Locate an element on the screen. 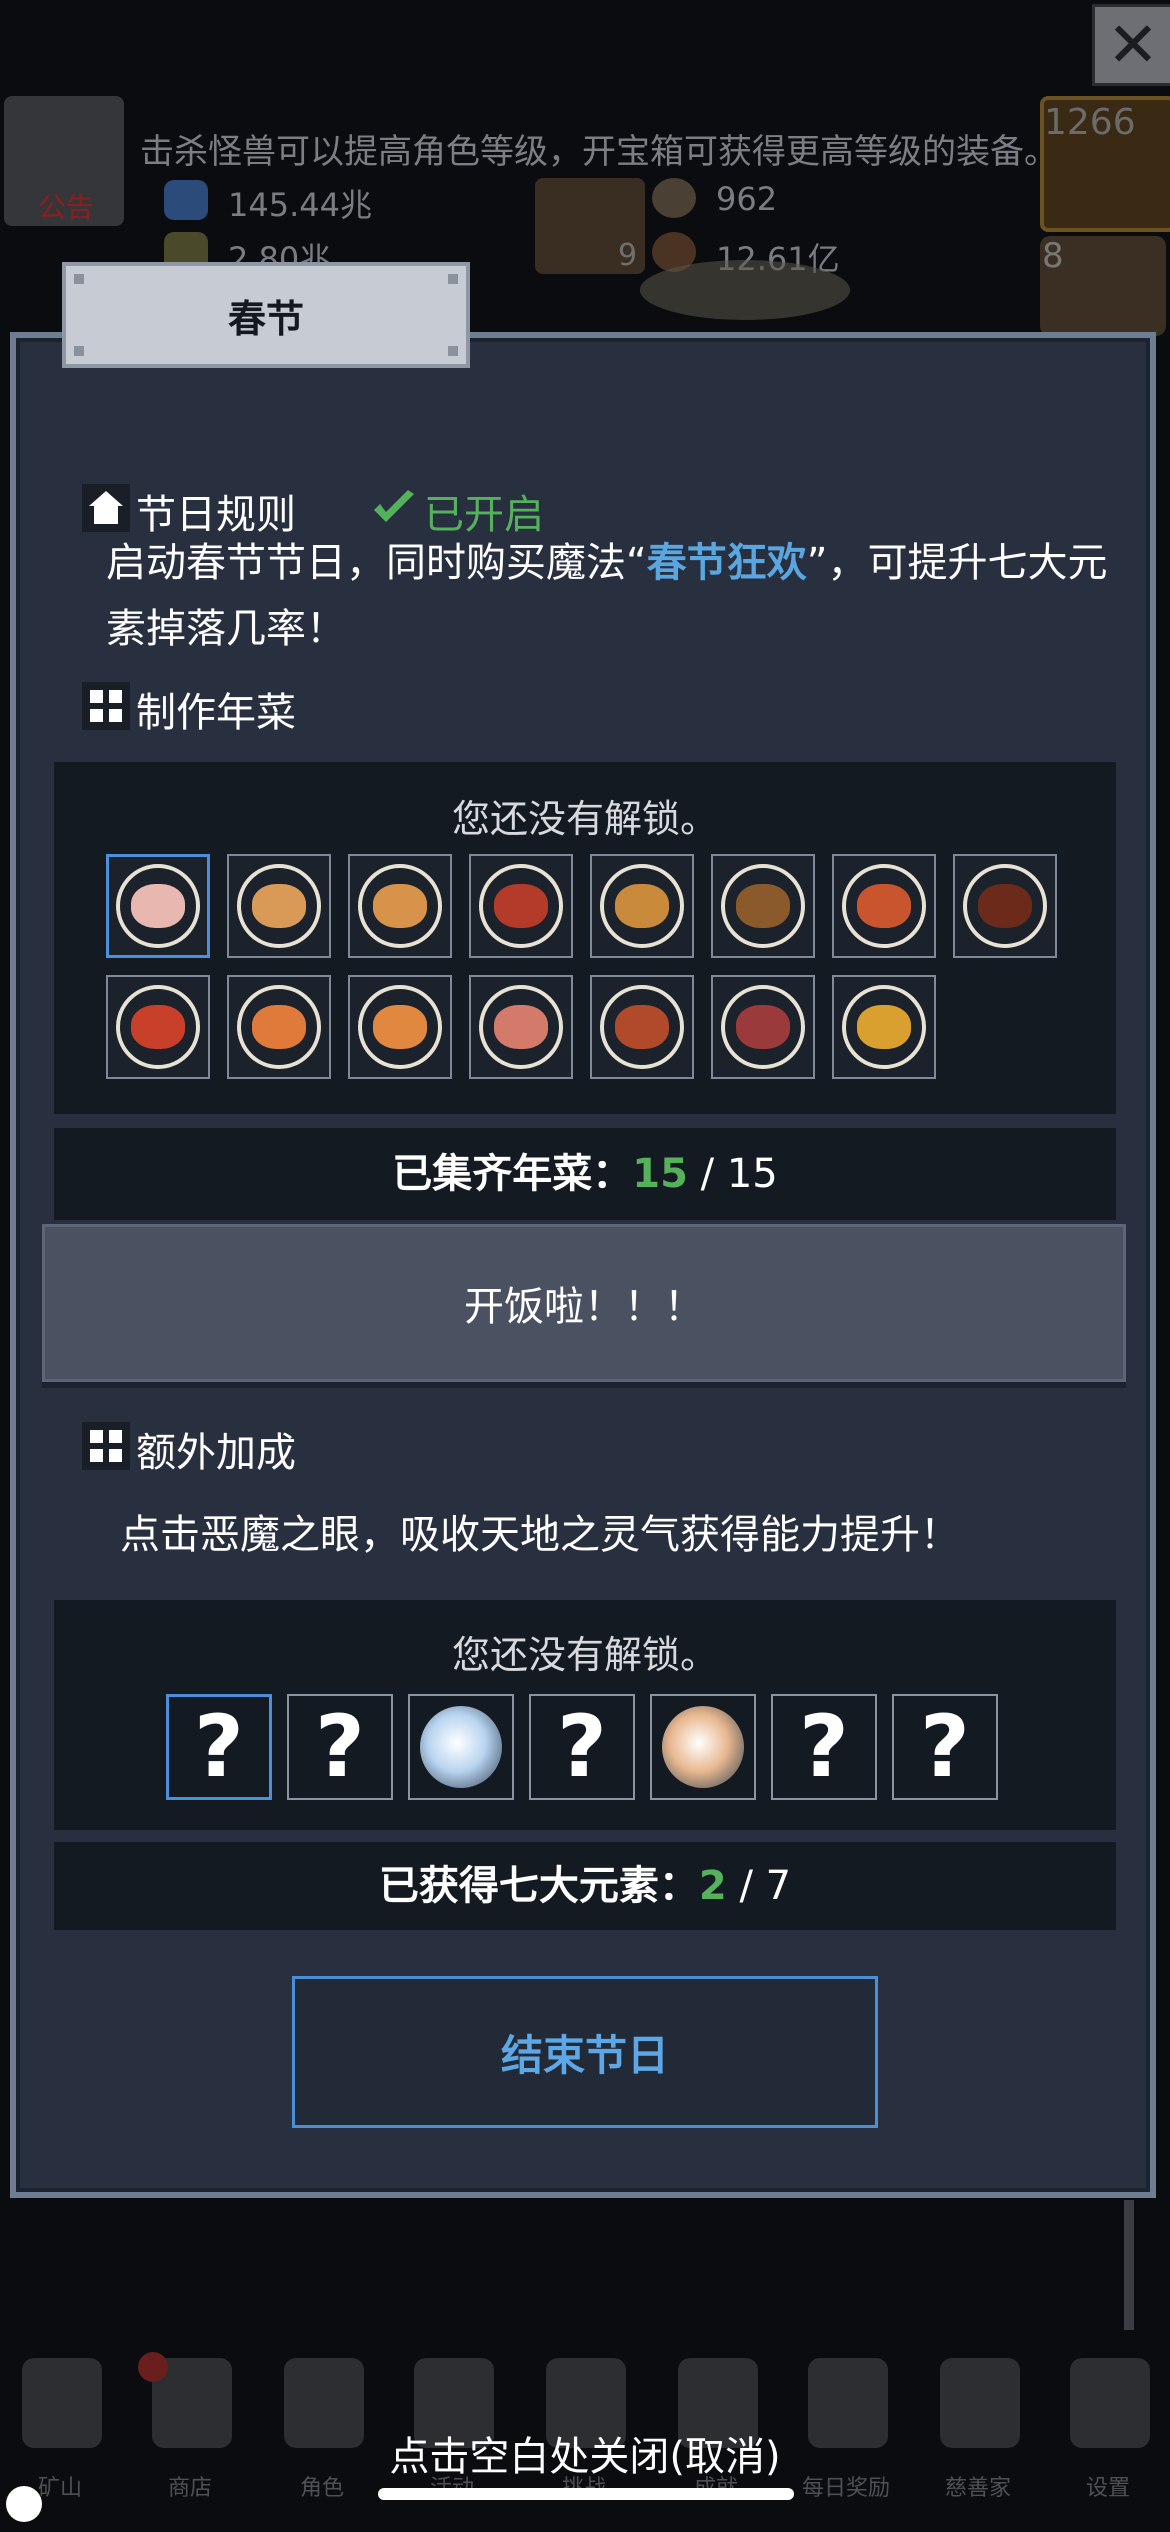 This screenshot has width=1170, height=2532. dish-slot-pumpkin-soup is located at coordinates (400, 1027).